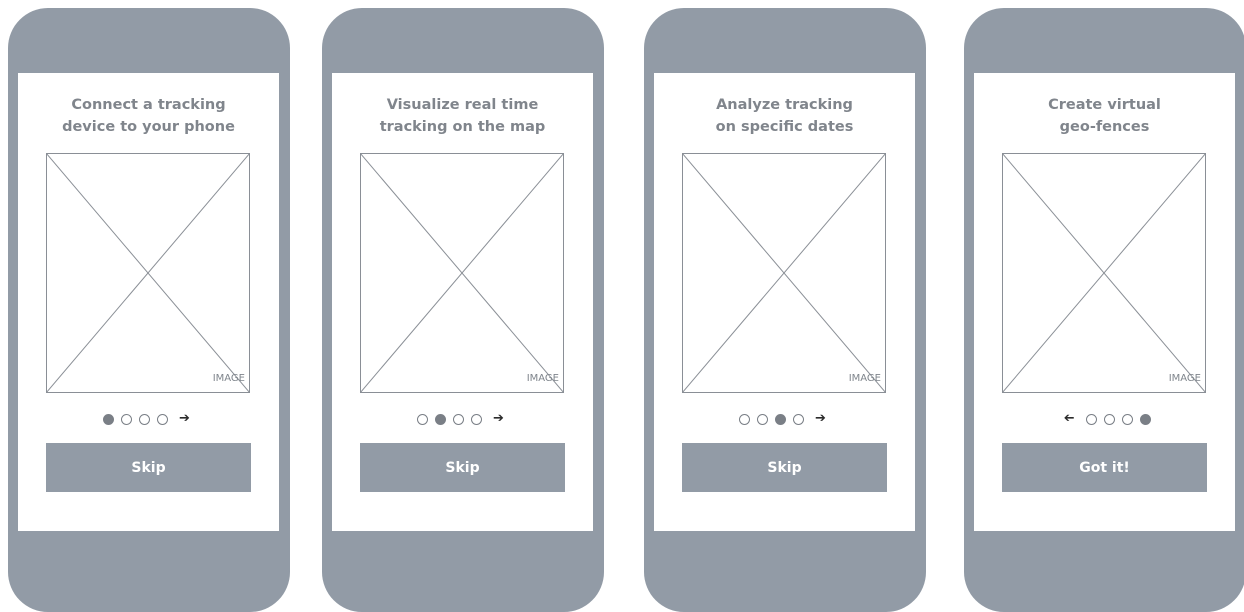 This screenshot has width=1244, height=612. Describe the element at coordinates (1069, 418) in the screenshot. I see `arrow-left-icon: ➔` at that location.